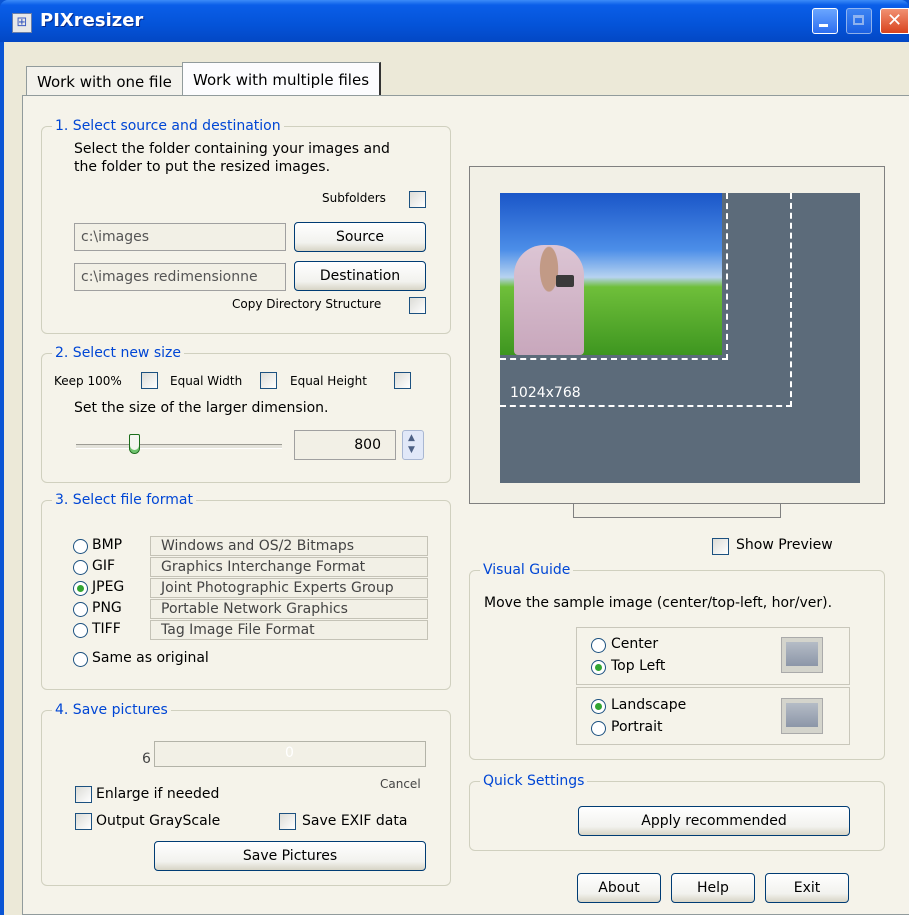 Image resolution: width=909 pixels, height=915 pixels. I want to click on copy-structure-checkbox, so click(417, 305).